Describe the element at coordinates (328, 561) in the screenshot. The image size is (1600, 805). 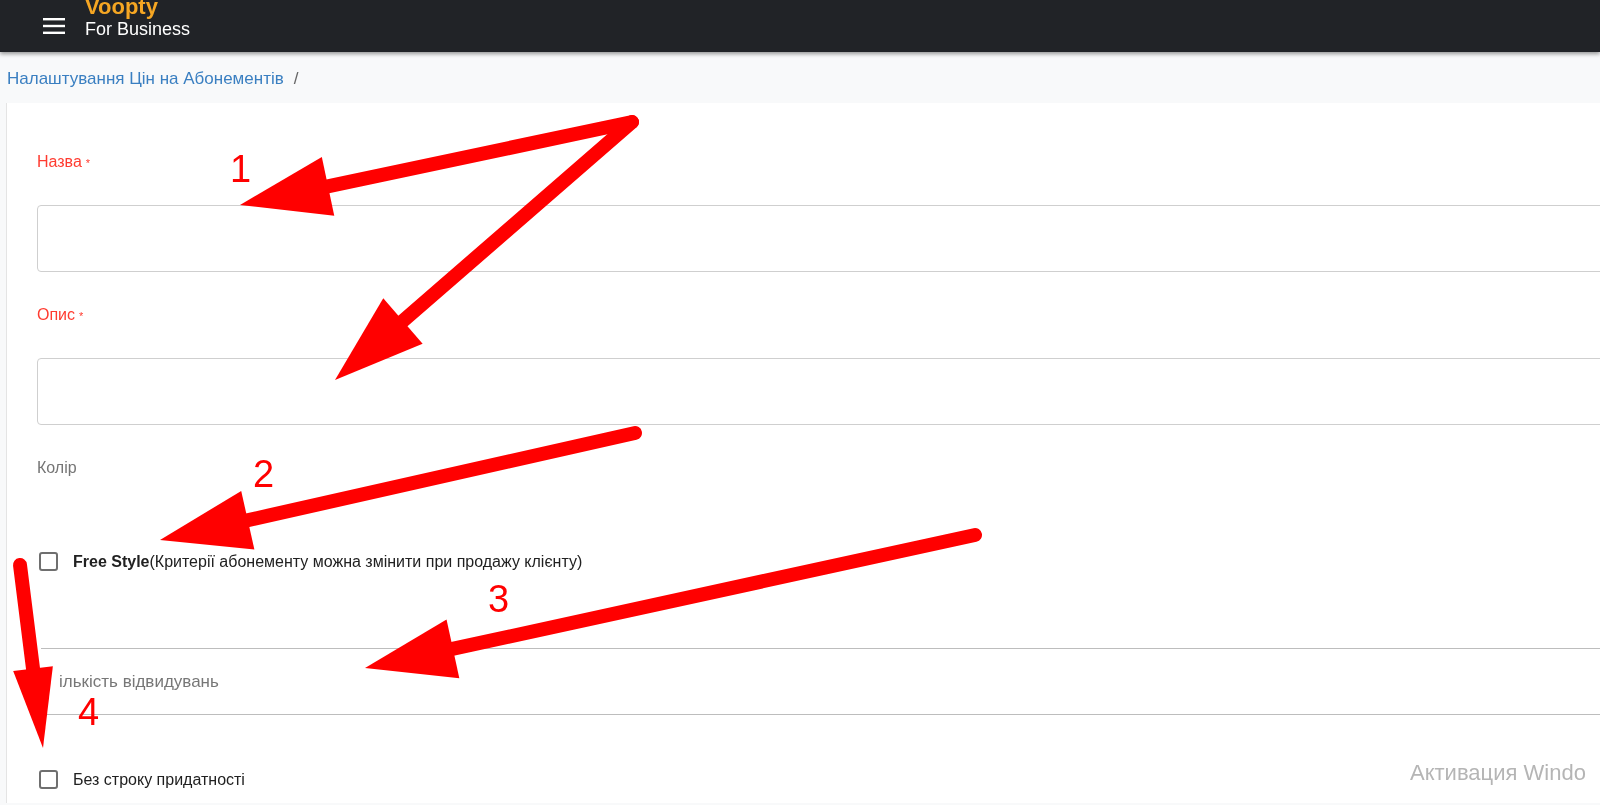
I see `checkbox-label: Free Style(Критерії абонементу можна змінити при продажу клієнту)` at that location.